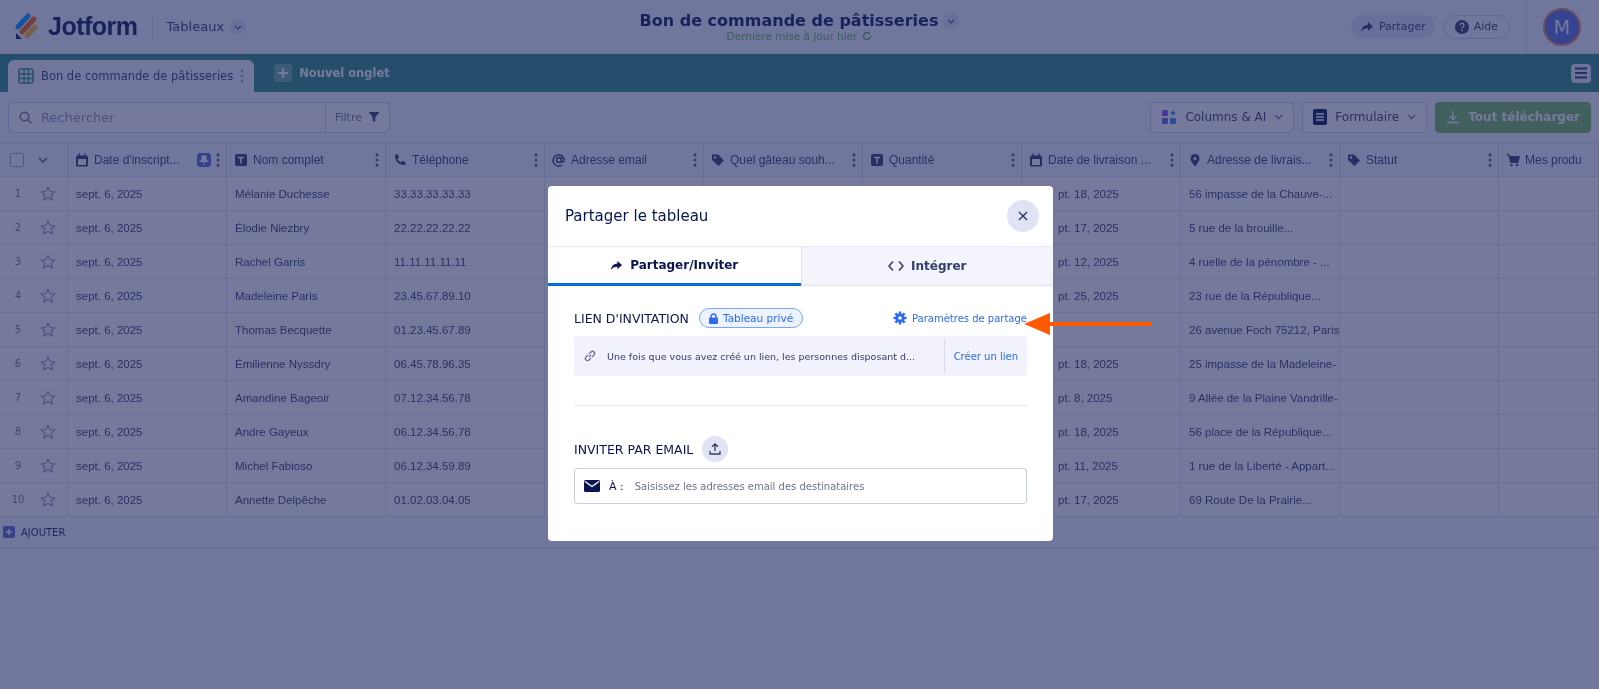  I want to click on table-cell: 06.12.34.56.78, so click(432, 431).